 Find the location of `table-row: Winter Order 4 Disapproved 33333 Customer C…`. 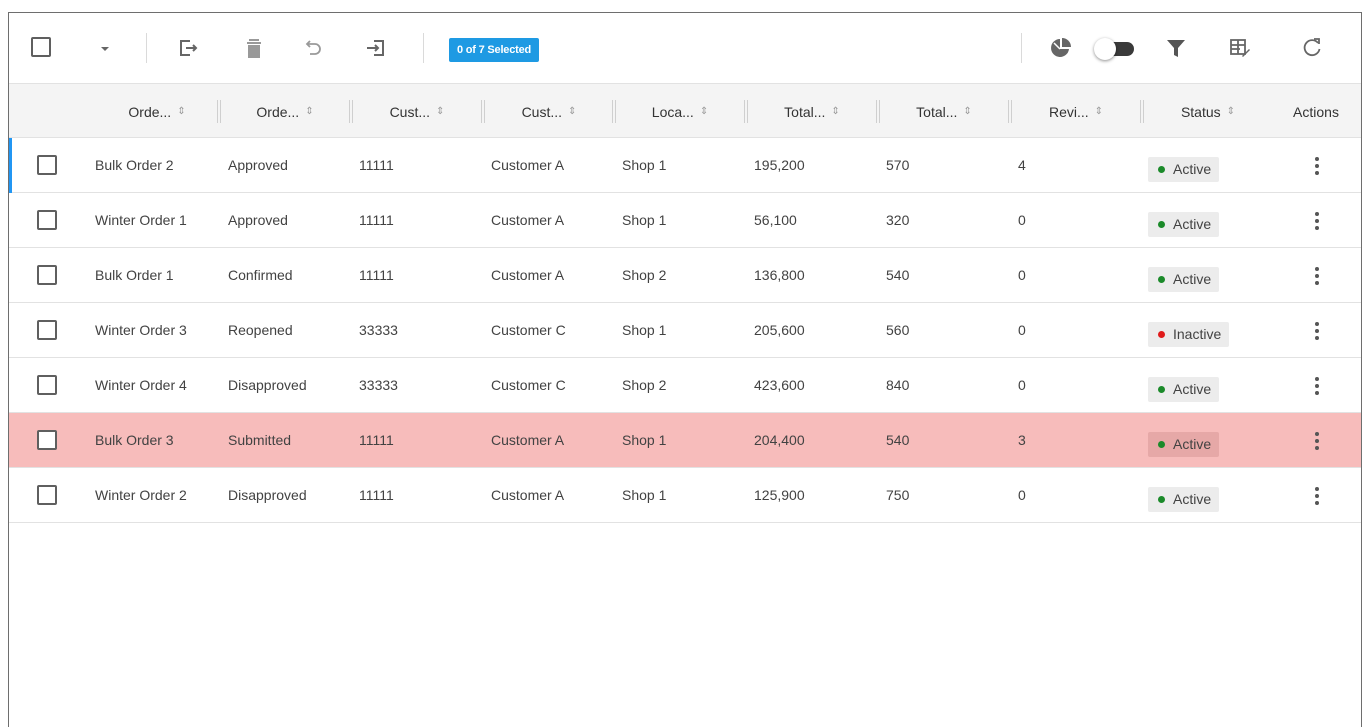

table-row: Winter Order 4 Disapproved 33333 Customer C… is located at coordinates (685, 385).